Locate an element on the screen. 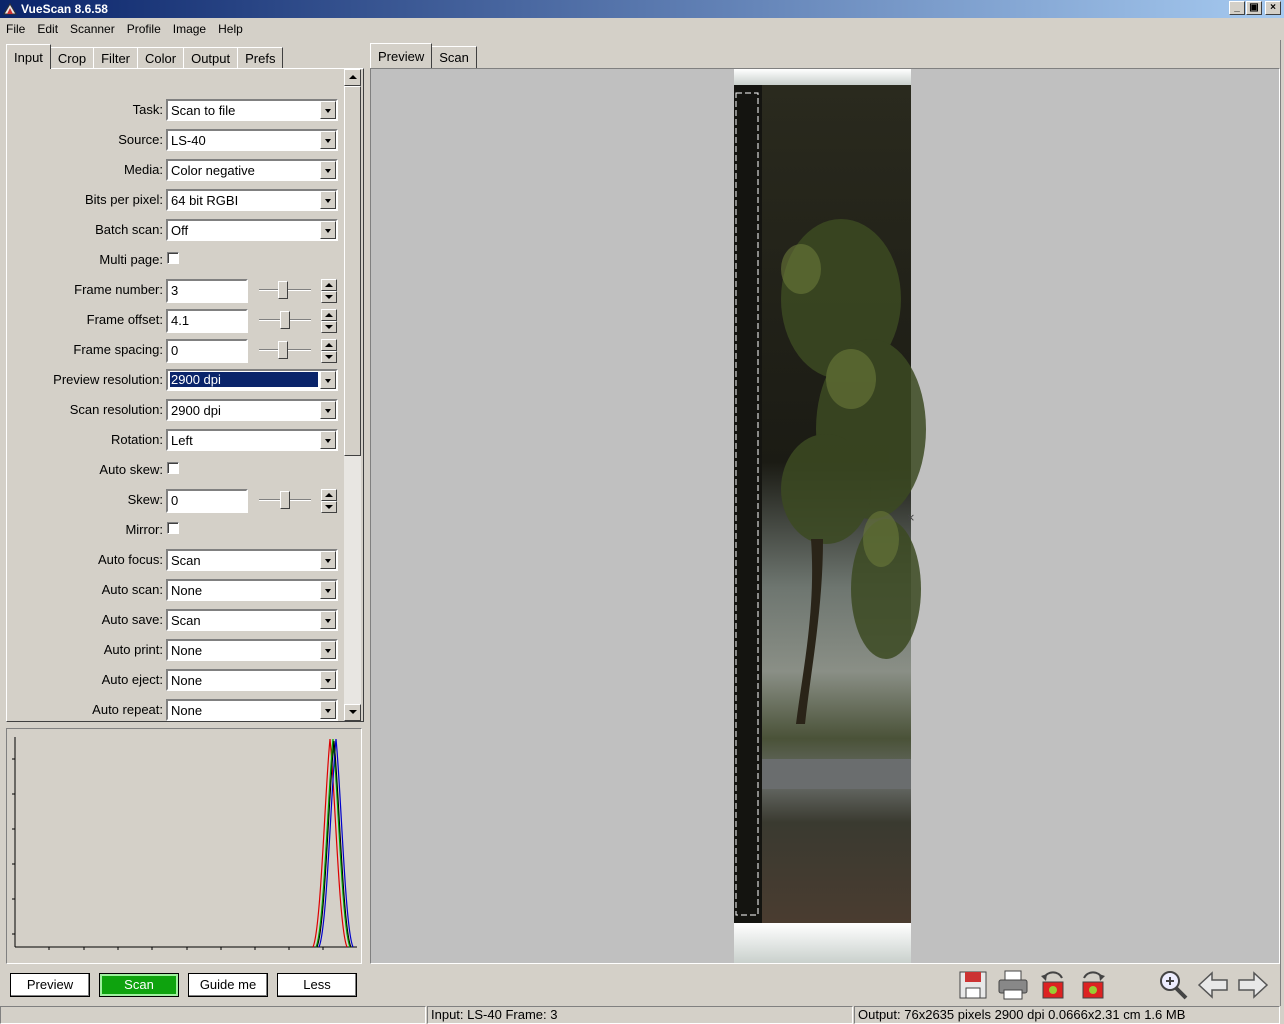 This screenshot has height=1024, width=1284. next-frame-icon is located at coordinates (1253, 985).